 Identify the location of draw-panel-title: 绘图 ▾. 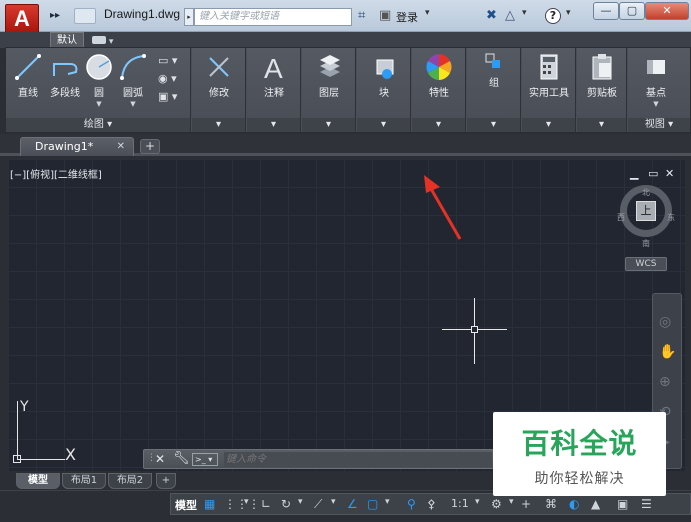
(98, 125).